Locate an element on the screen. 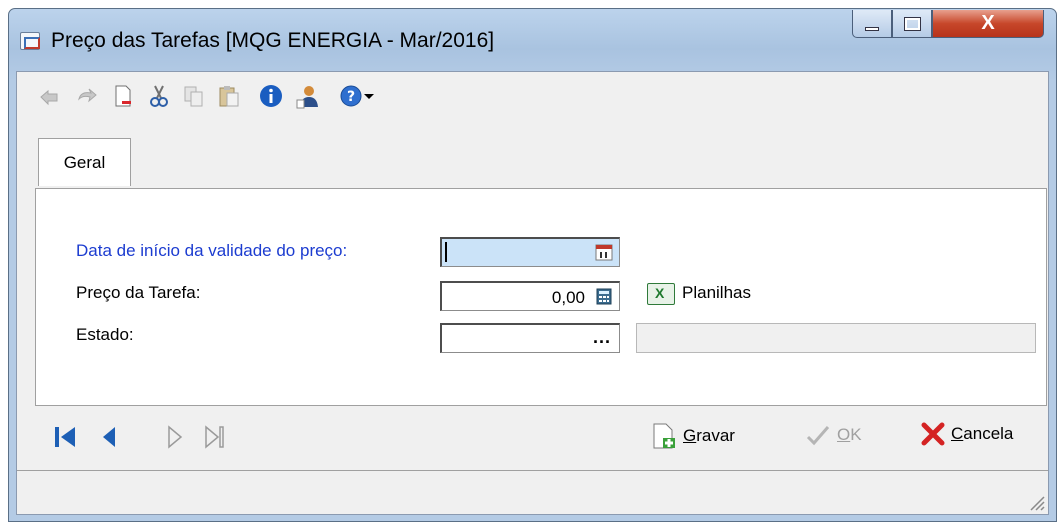  calendar-icon is located at coordinates (604, 252).